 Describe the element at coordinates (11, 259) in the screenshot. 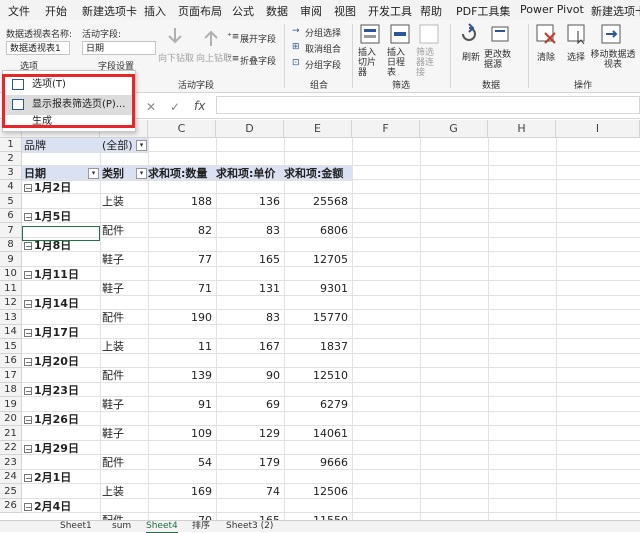

I see `row-header: 9` at that location.